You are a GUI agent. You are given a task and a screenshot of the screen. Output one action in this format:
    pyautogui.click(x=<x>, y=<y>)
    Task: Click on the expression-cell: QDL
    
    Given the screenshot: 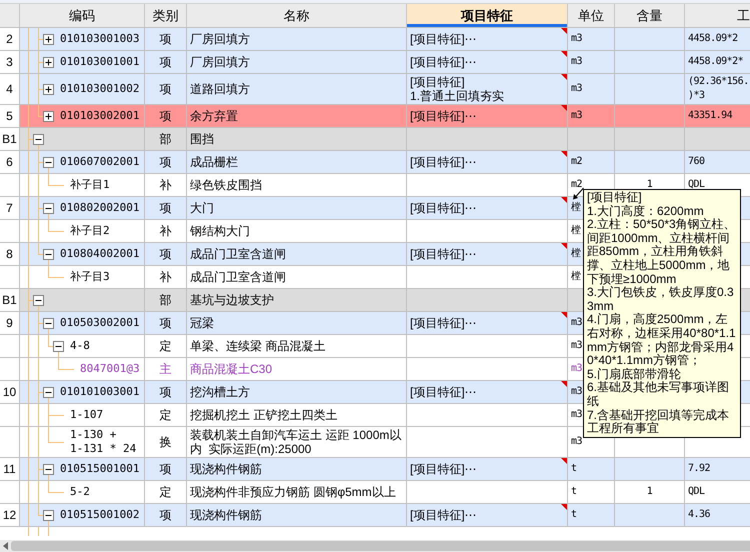 What is the action you would take?
    pyautogui.click(x=717, y=492)
    